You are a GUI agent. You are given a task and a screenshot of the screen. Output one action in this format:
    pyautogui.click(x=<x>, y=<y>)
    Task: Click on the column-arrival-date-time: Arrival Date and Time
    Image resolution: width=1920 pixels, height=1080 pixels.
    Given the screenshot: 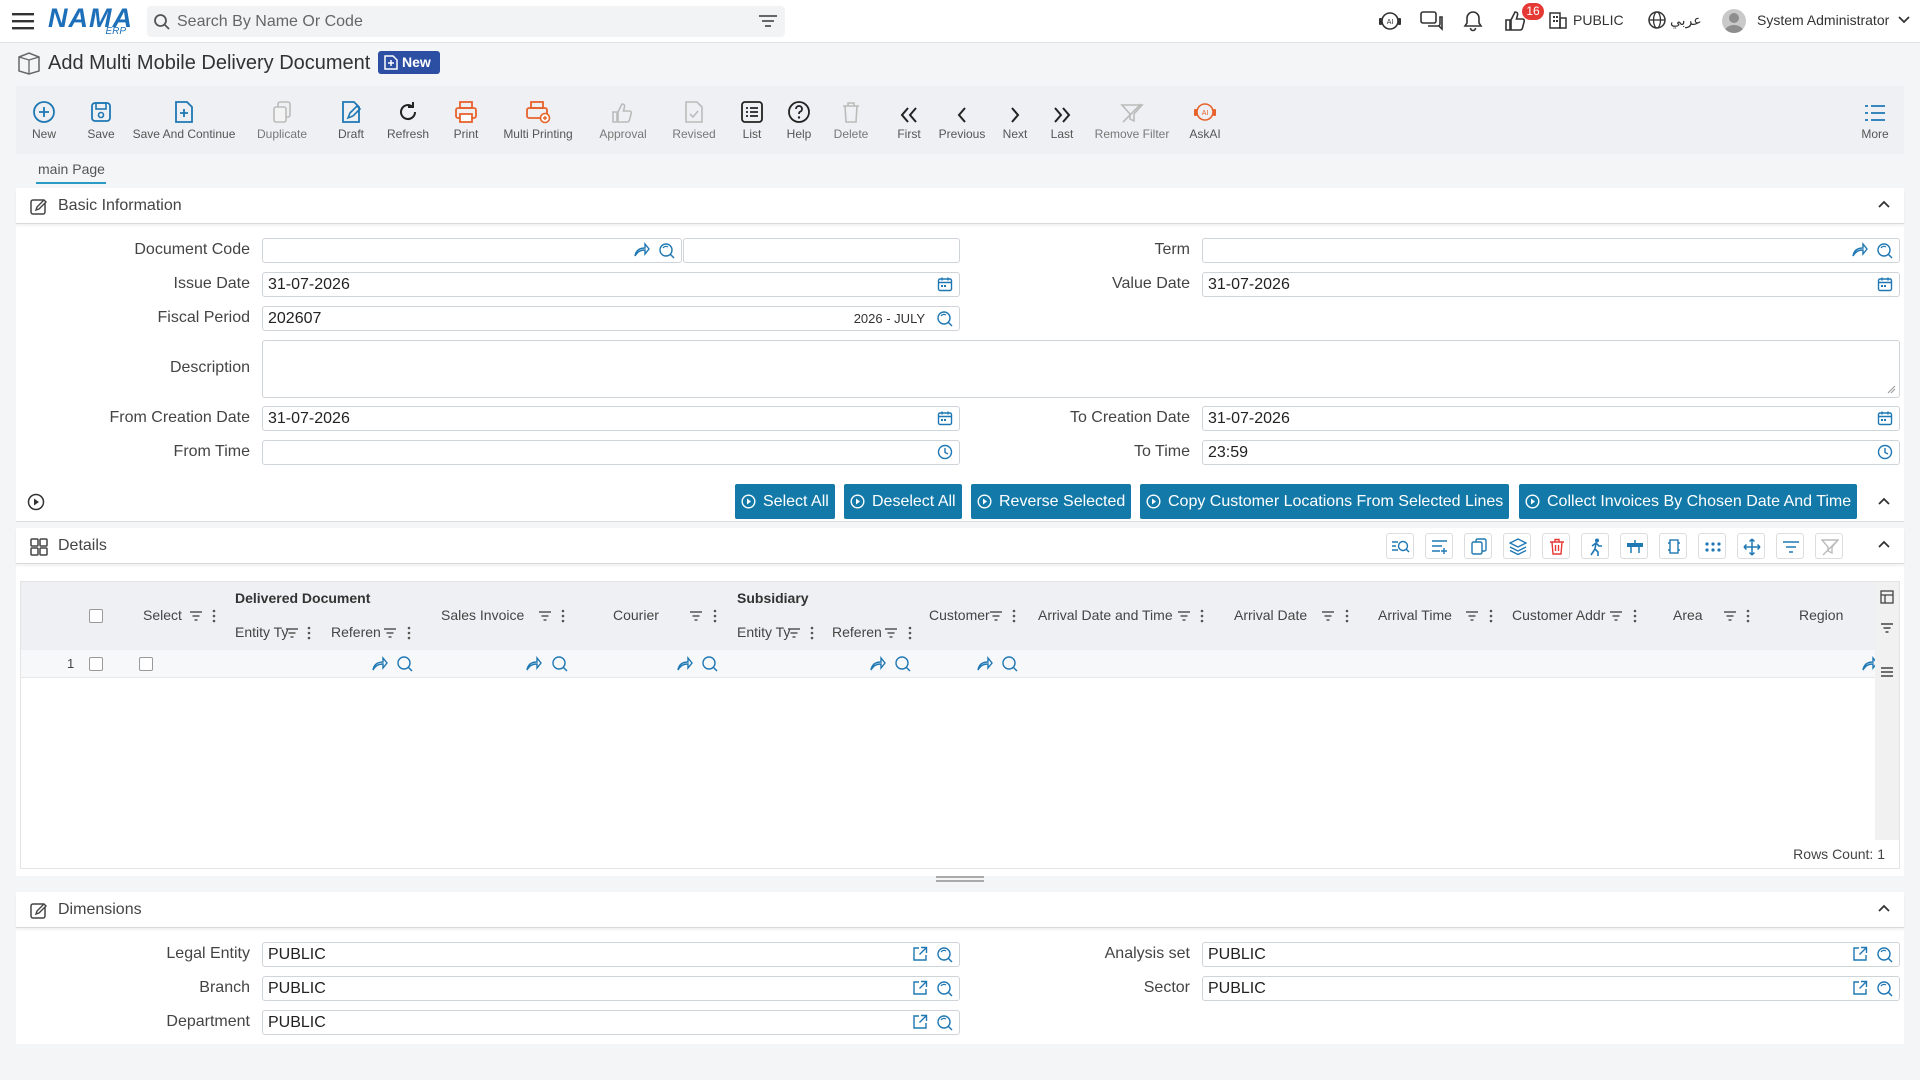 What is the action you would take?
    pyautogui.click(x=1105, y=615)
    